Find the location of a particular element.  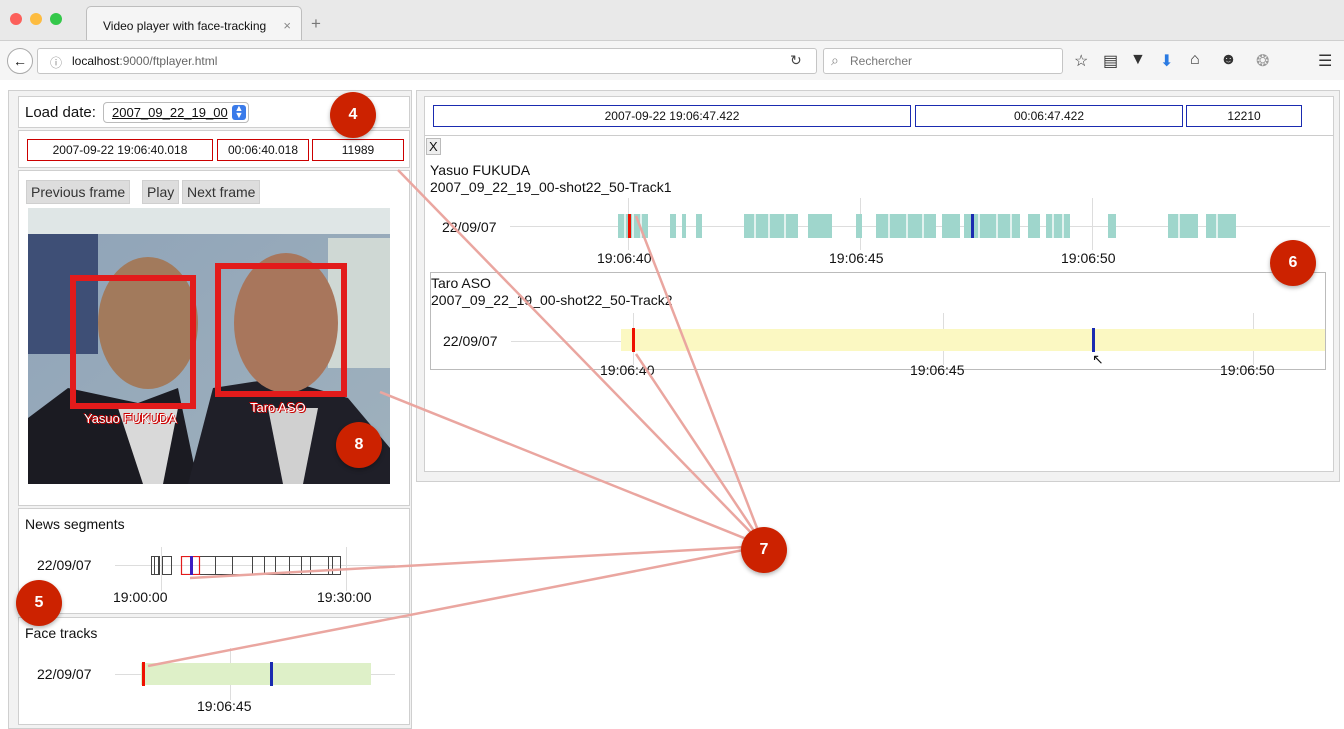

badge-7: 7 is located at coordinates (764, 550).